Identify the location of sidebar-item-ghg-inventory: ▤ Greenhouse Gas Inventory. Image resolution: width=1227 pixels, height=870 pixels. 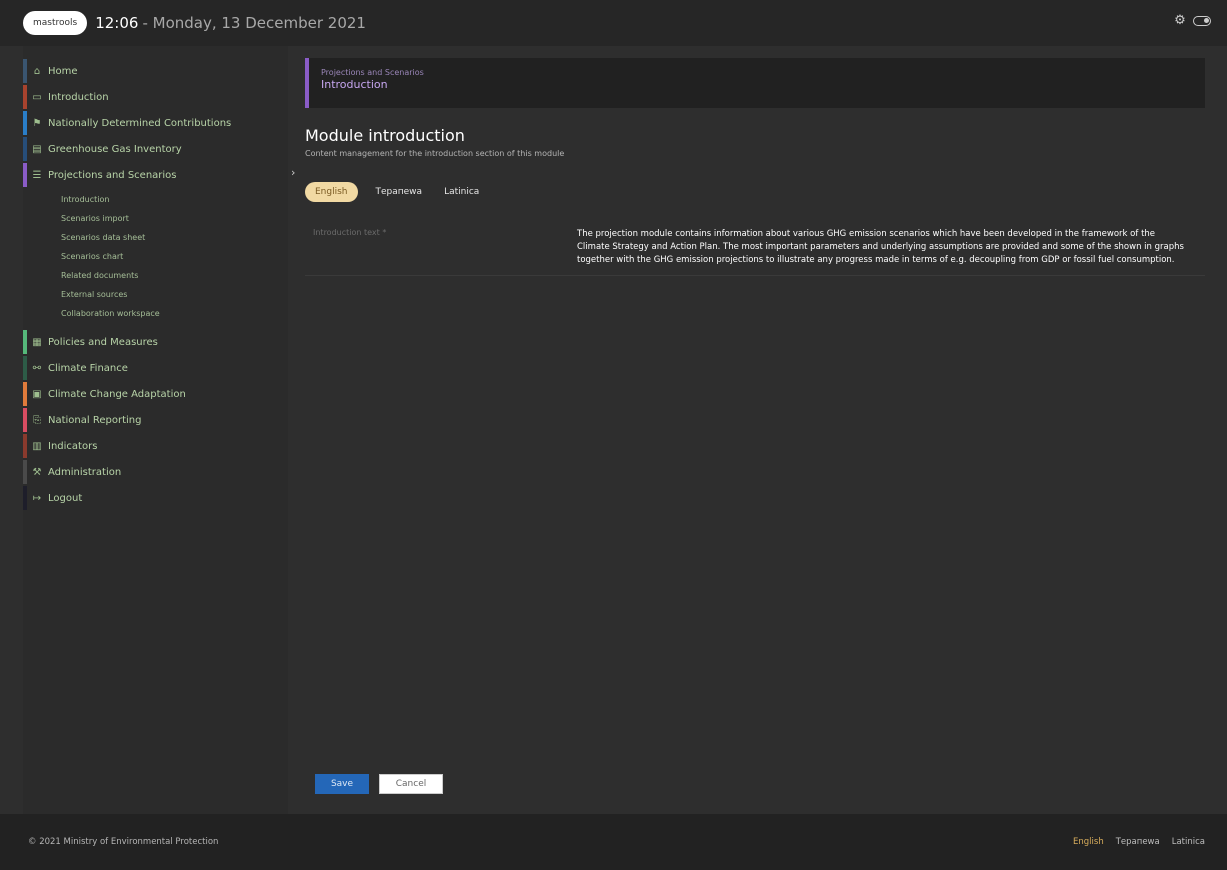
(155, 149).